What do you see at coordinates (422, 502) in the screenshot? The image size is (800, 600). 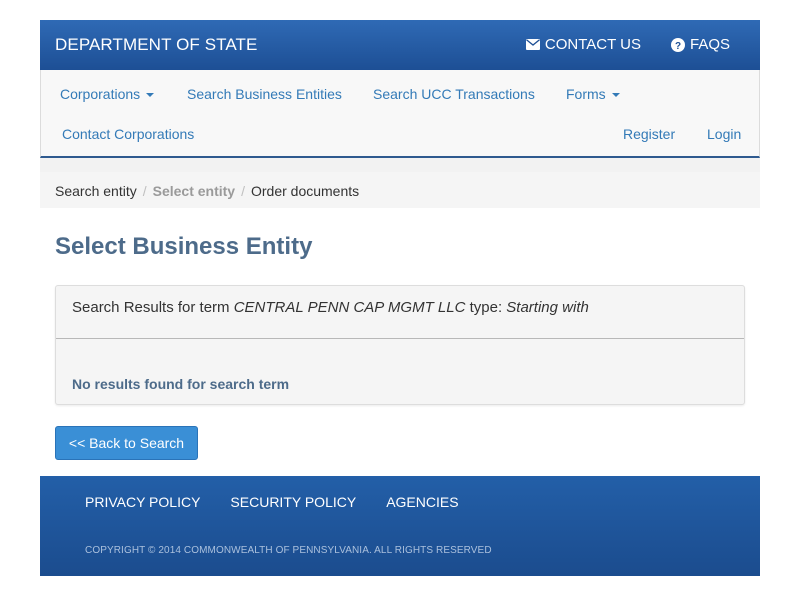 I see `footer-agencies: AGENCIES` at bounding box center [422, 502].